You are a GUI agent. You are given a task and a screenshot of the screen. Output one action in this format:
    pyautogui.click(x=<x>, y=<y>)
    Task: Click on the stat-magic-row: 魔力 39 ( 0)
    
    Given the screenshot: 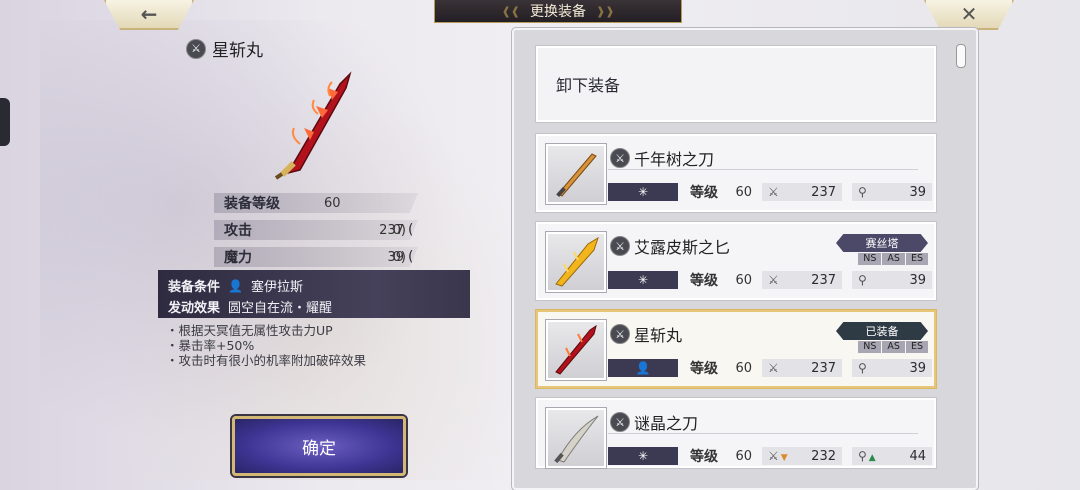 What is the action you would take?
    pyautogui.click(x=316, y=257)
    